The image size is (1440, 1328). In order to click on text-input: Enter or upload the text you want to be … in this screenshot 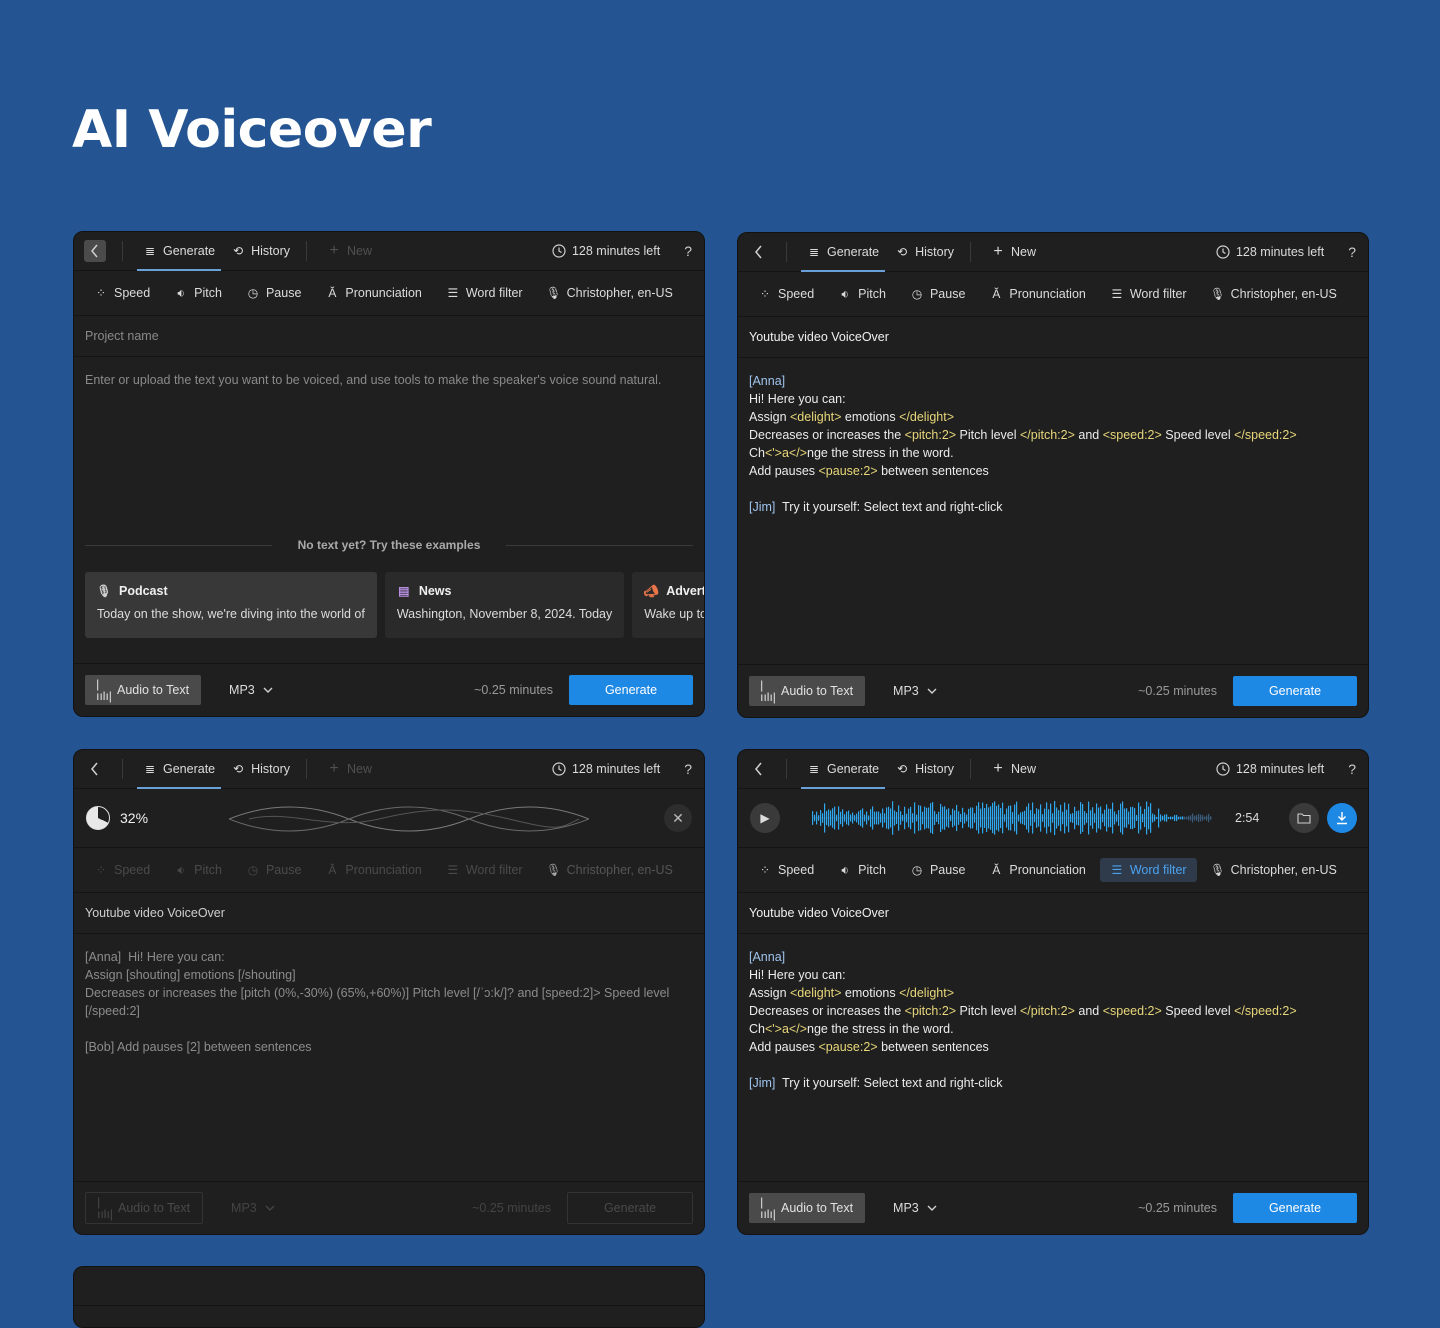, I will do `click(389, 380)`.